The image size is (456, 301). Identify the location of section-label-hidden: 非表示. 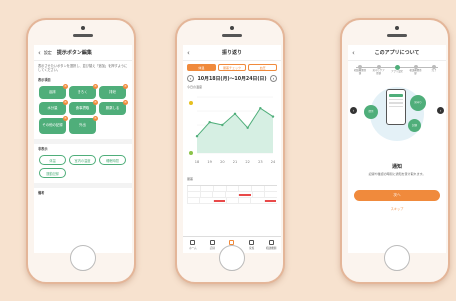
(43, 149).